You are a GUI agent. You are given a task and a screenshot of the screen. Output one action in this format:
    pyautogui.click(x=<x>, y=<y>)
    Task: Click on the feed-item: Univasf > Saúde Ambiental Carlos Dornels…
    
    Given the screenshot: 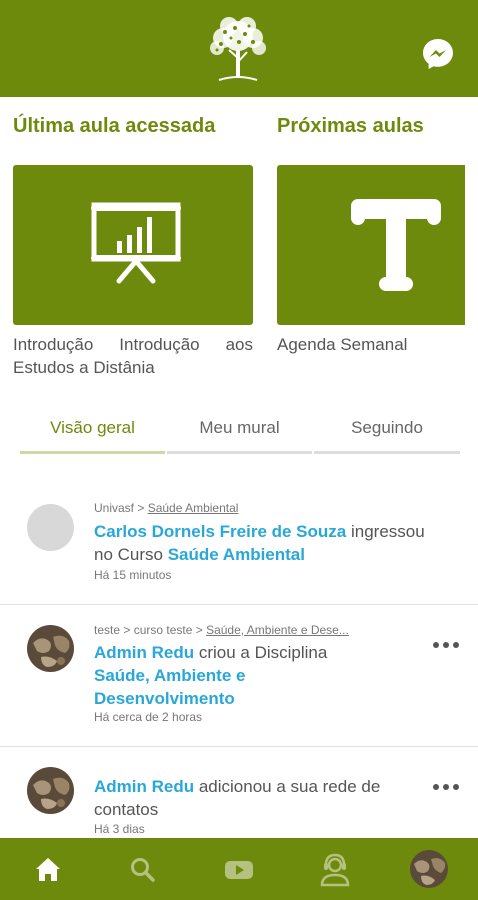 What is the action you would take?
    pyautogui.click(x=239, y=545)
    